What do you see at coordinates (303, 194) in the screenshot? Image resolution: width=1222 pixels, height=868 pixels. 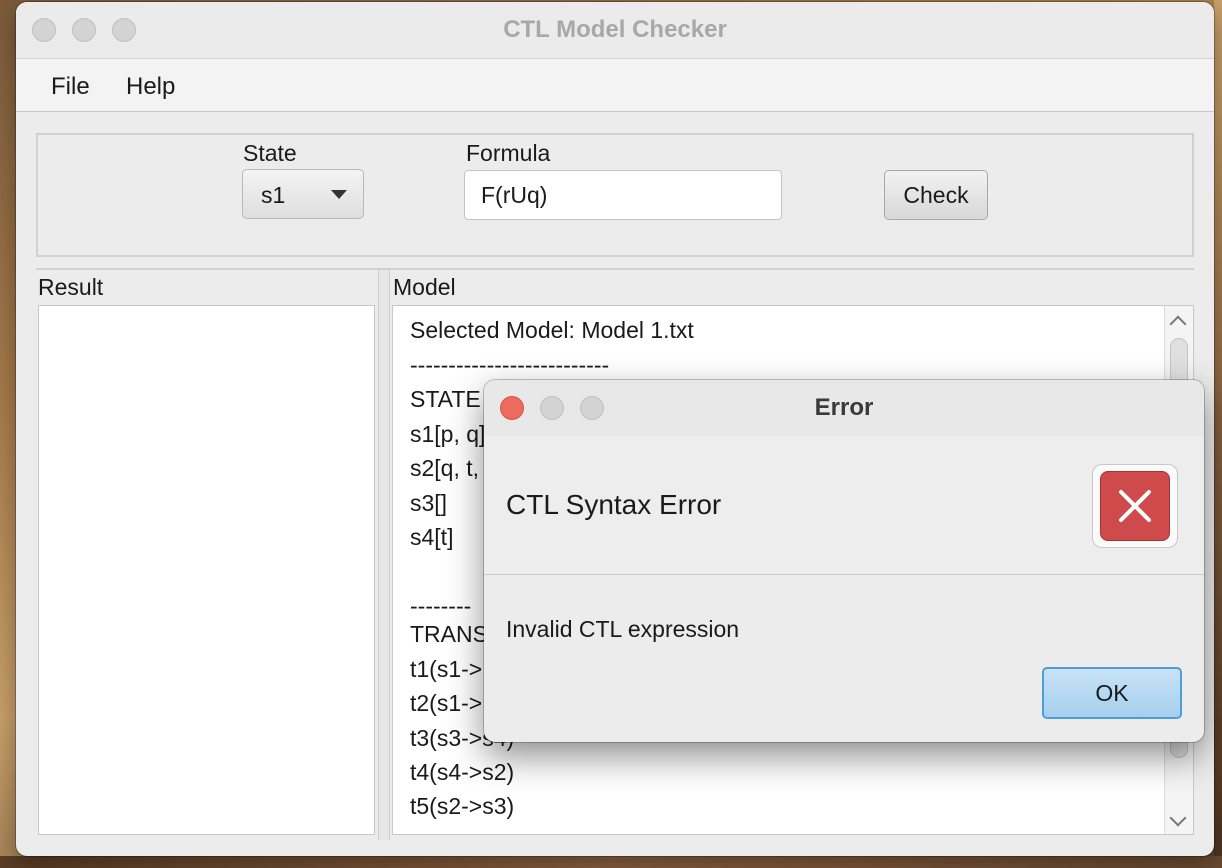 I see `state-dropdown: s1` at bounding box center [303, 194].